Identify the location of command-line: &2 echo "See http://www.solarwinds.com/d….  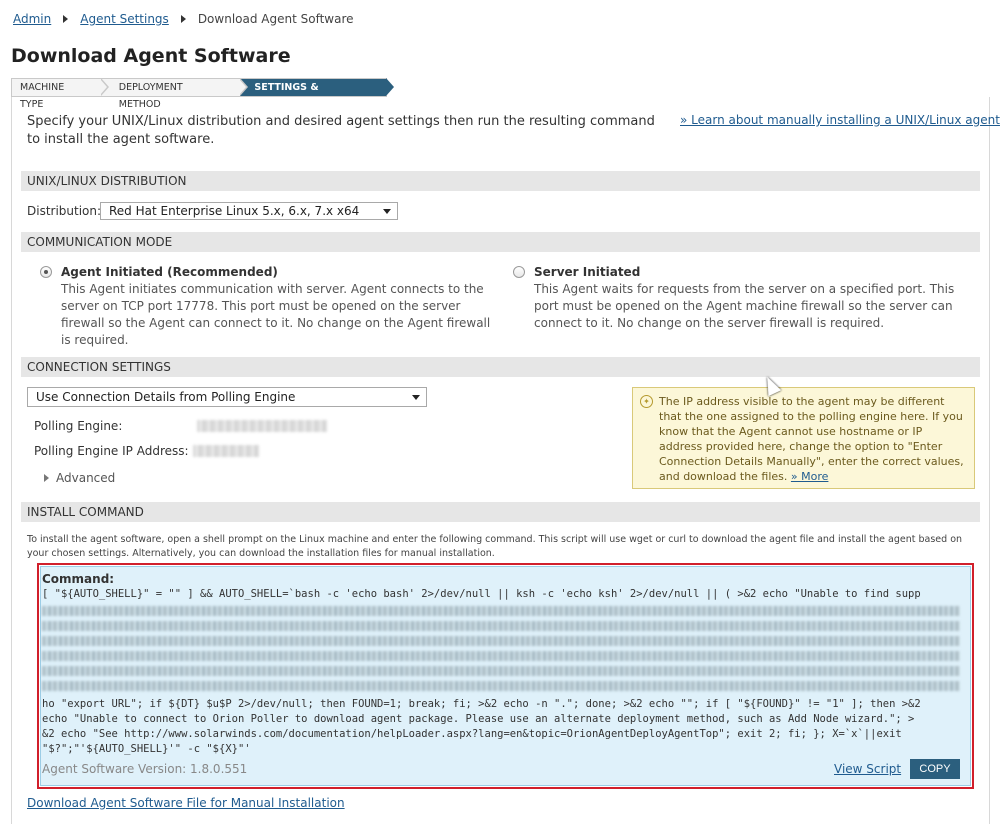
(472, 734).